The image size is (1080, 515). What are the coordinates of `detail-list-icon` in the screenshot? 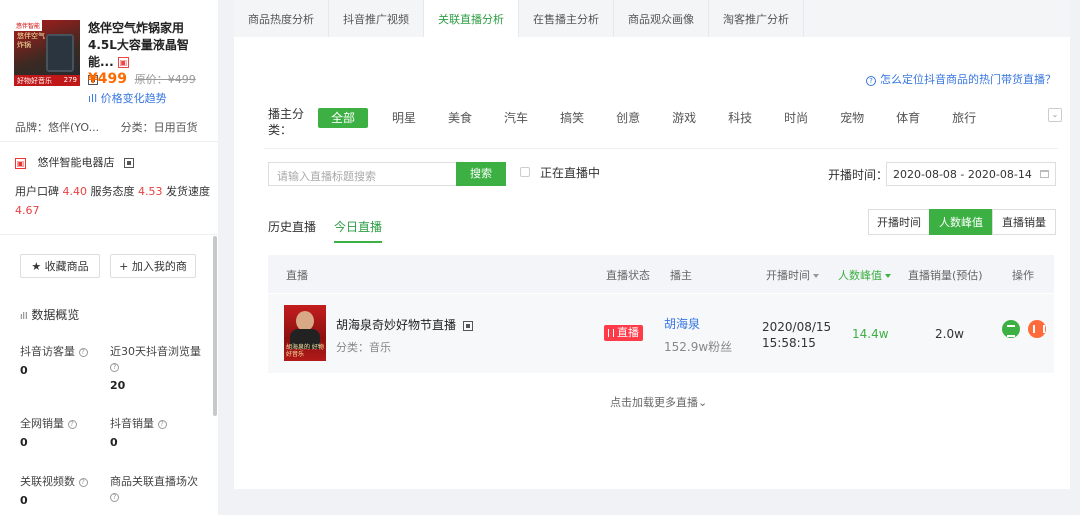 It's located at (1011, 329).